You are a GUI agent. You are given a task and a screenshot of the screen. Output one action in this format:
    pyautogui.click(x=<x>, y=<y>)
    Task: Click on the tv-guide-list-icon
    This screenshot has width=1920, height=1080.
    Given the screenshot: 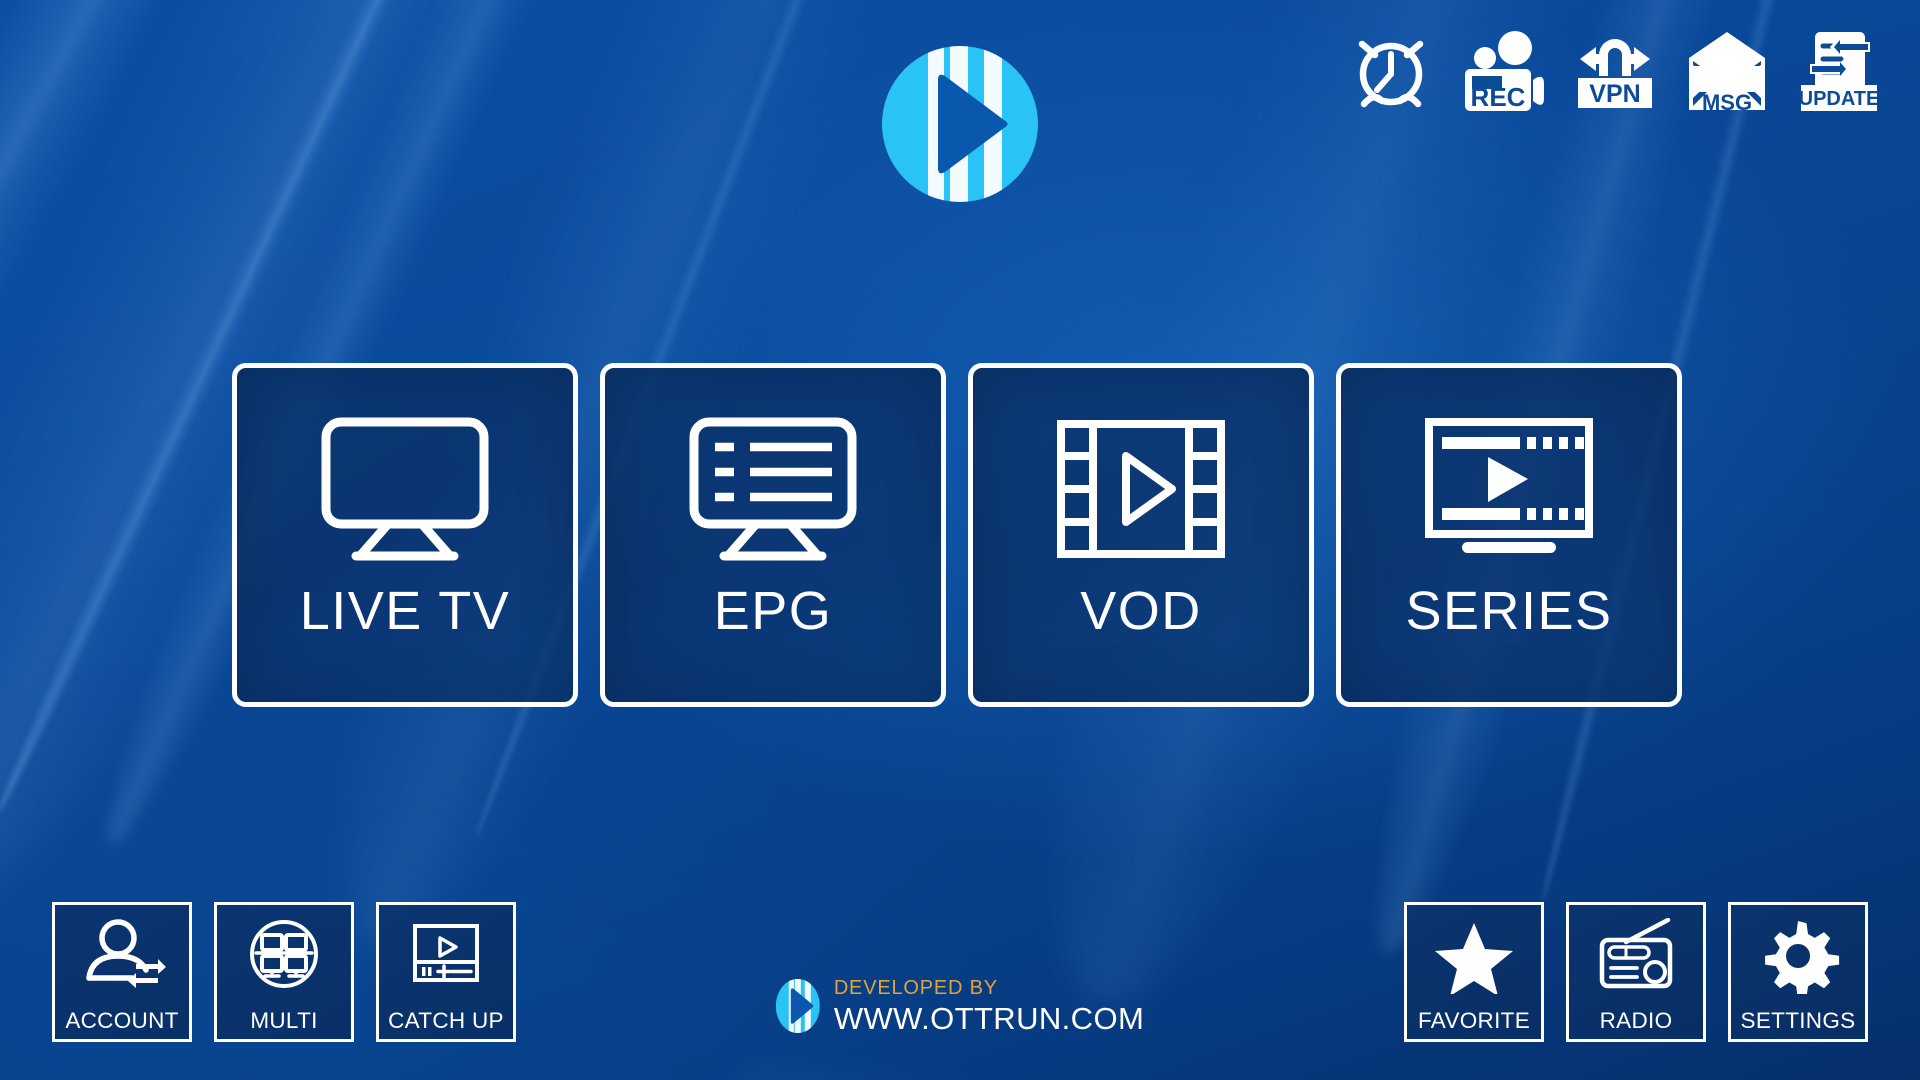 What is the action you would take?
    pyautogui.click(x=773, y=489)
    